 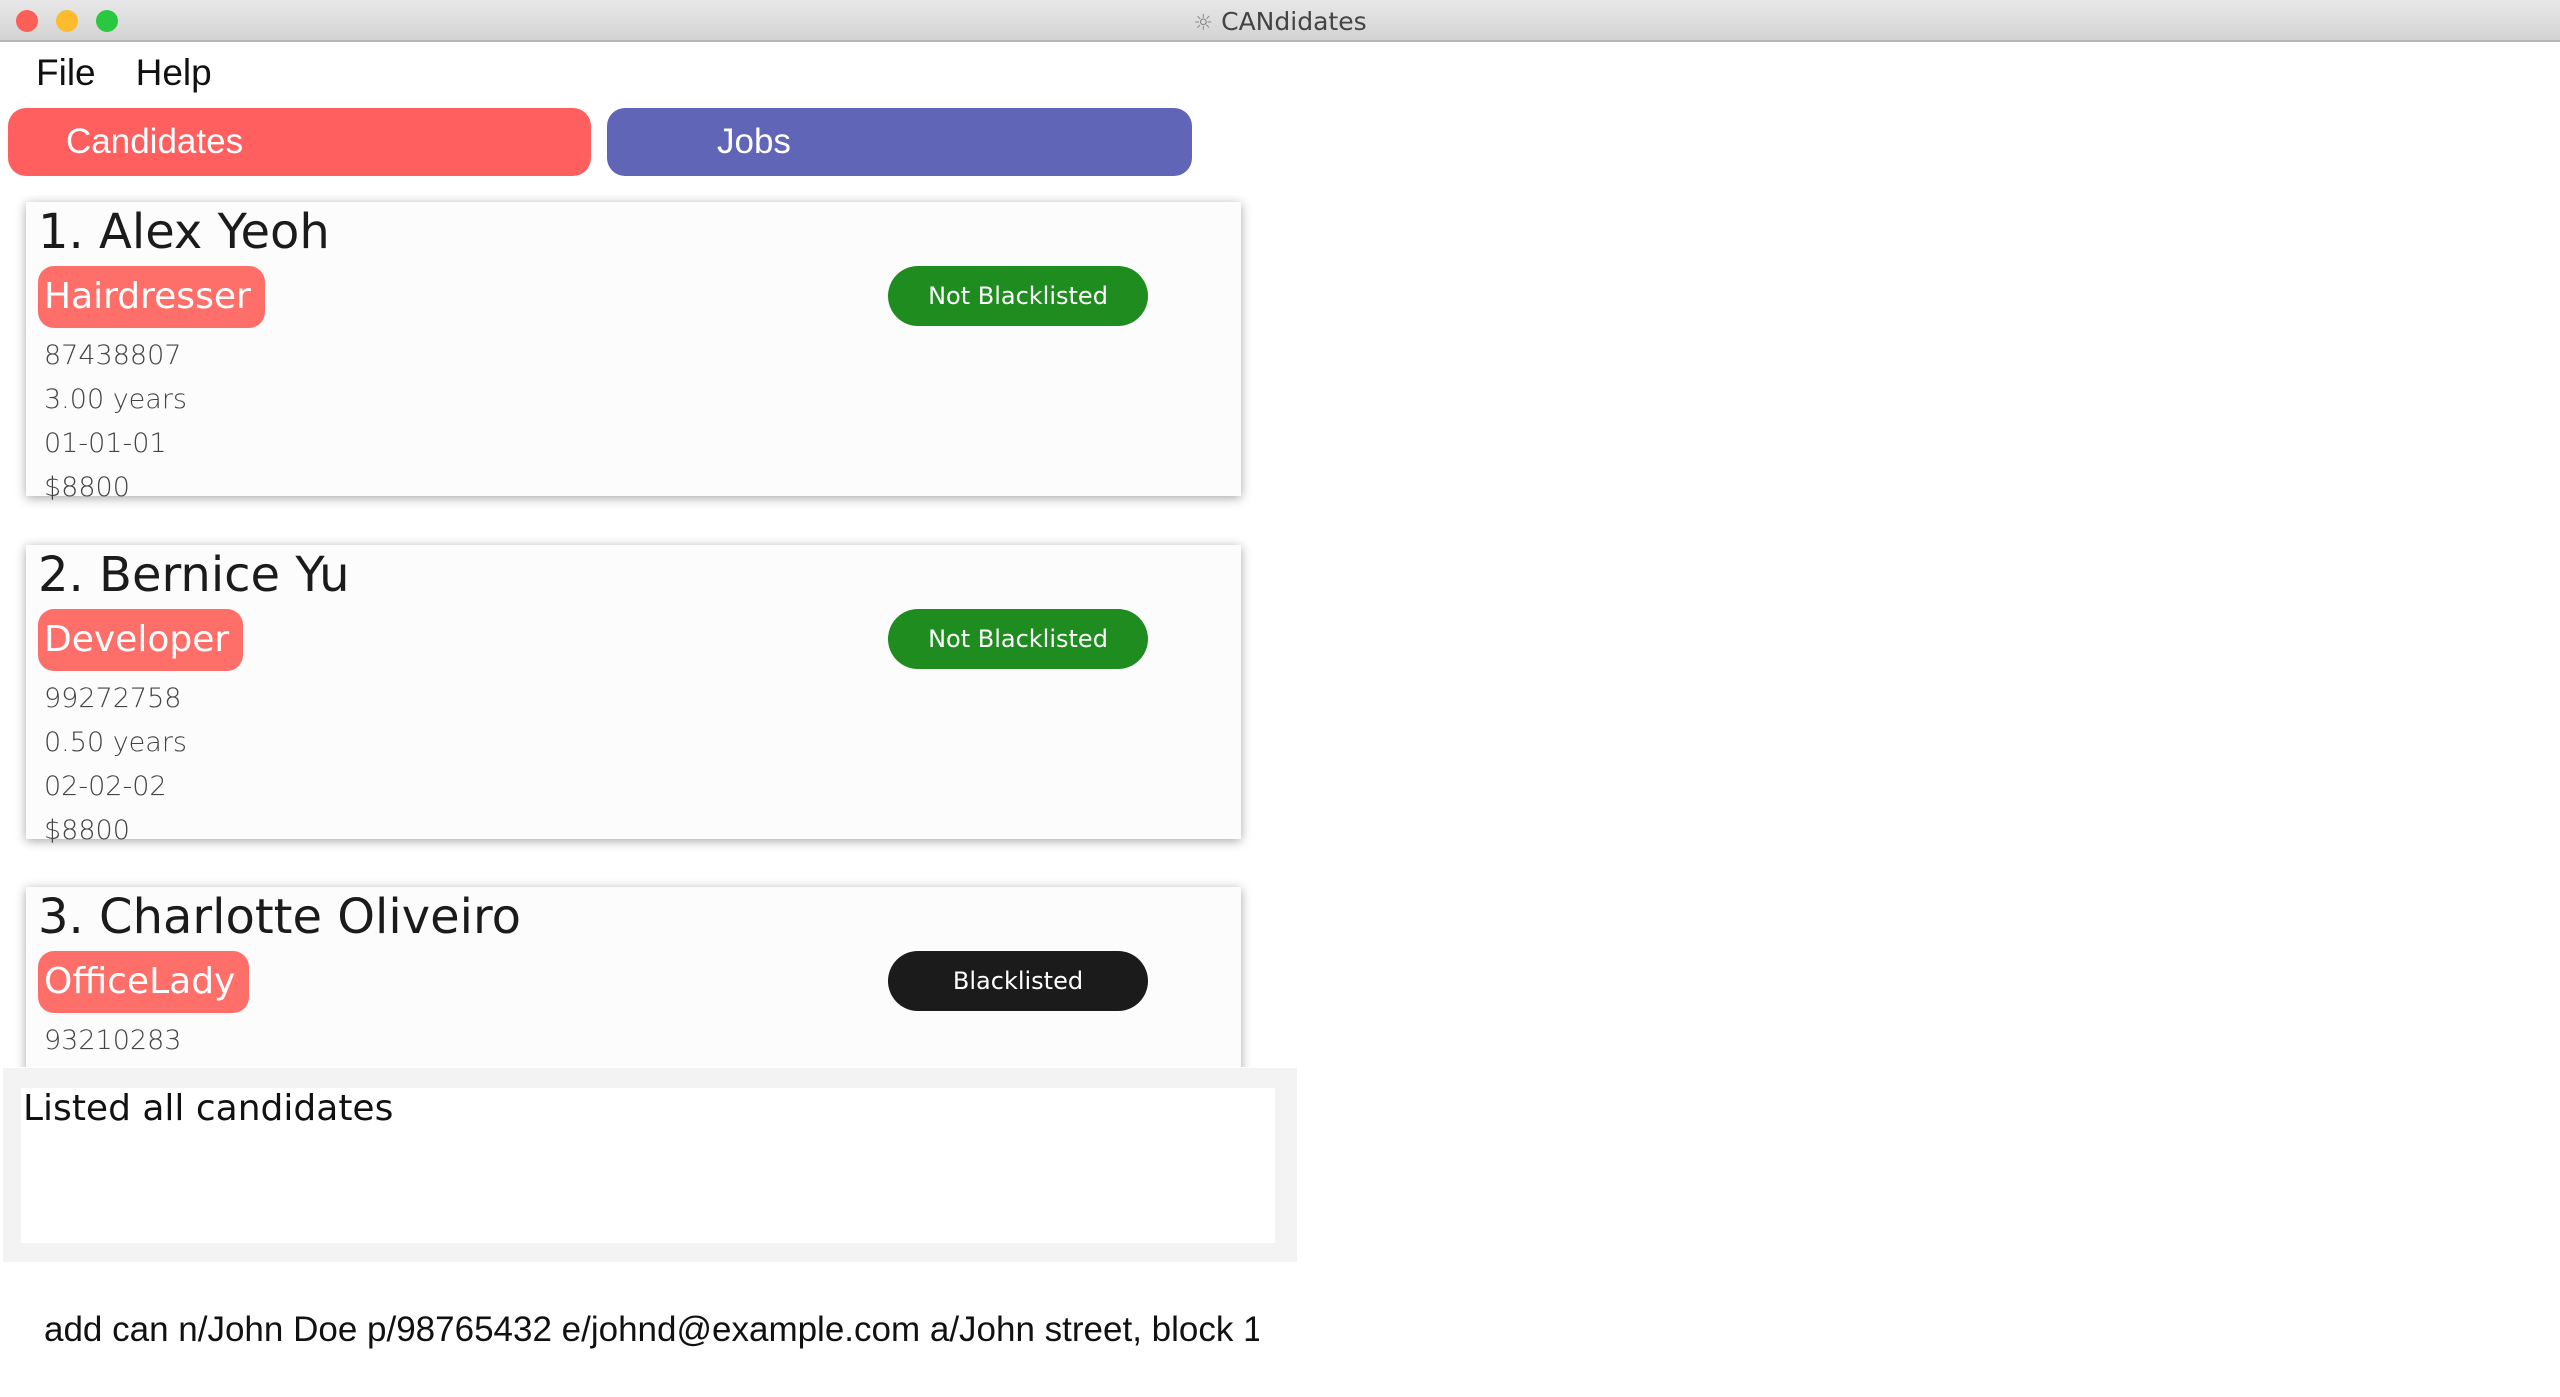 I want to click on app-icon: ☼, so click(x=1203, y=23).